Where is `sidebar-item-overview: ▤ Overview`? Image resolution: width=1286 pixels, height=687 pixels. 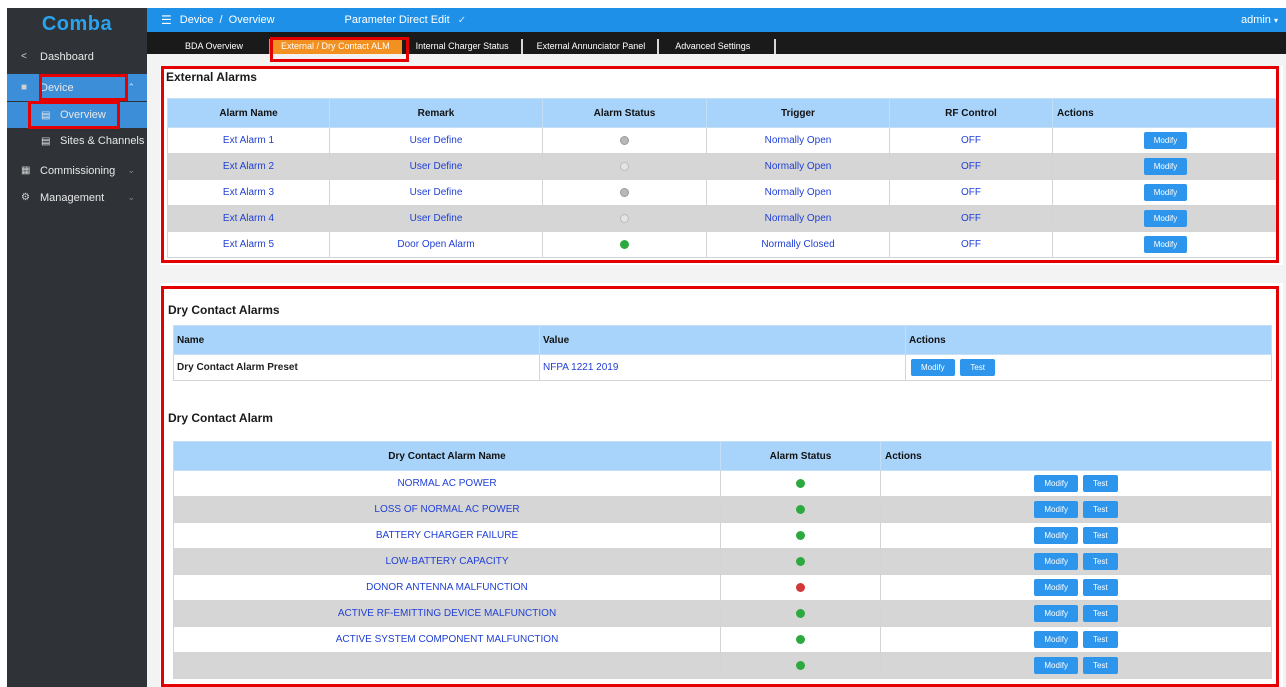
sidebar-item-overview: ▤ Overview is located at coordinates (77, 115).